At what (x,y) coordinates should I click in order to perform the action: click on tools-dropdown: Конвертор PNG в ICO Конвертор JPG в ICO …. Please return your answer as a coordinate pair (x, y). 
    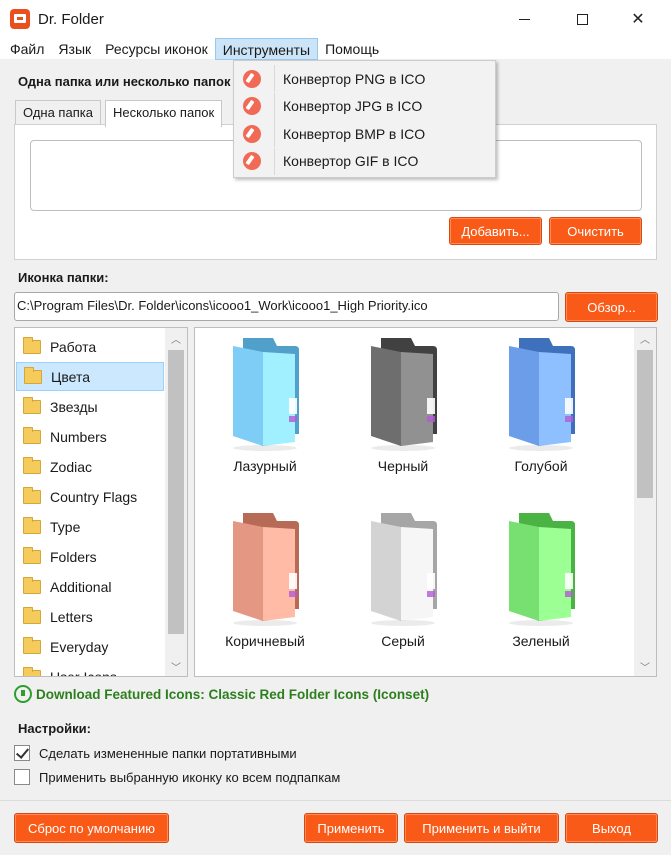
    Looking at the image, I should click on (364, 119).